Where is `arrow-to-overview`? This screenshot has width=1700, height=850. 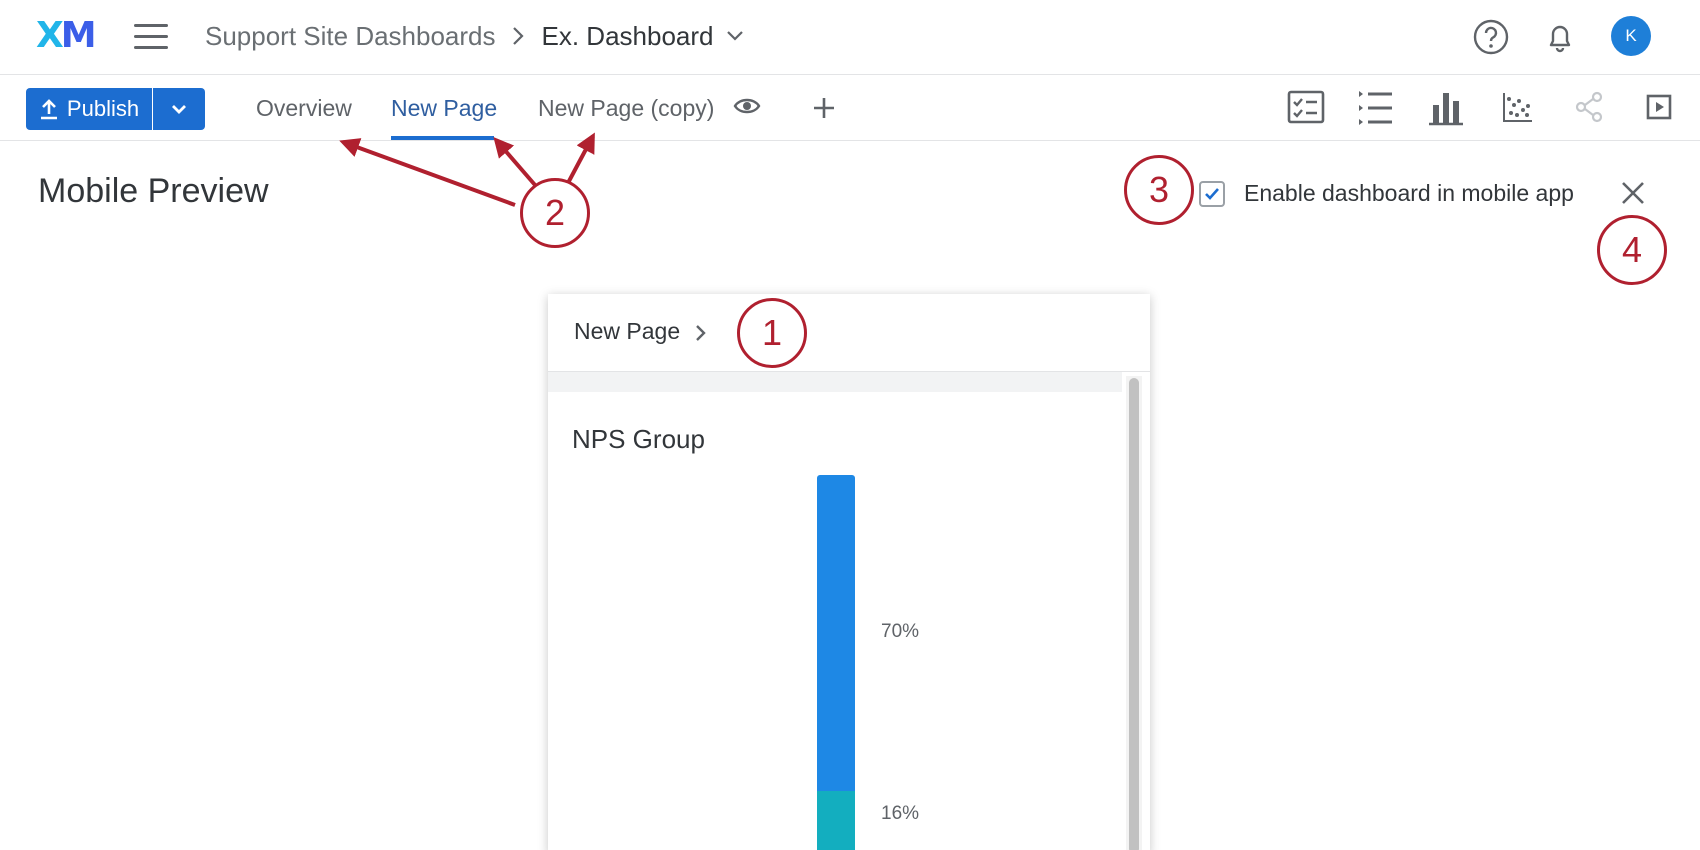
arrow-to-overview is located at coordinates (427, 172).